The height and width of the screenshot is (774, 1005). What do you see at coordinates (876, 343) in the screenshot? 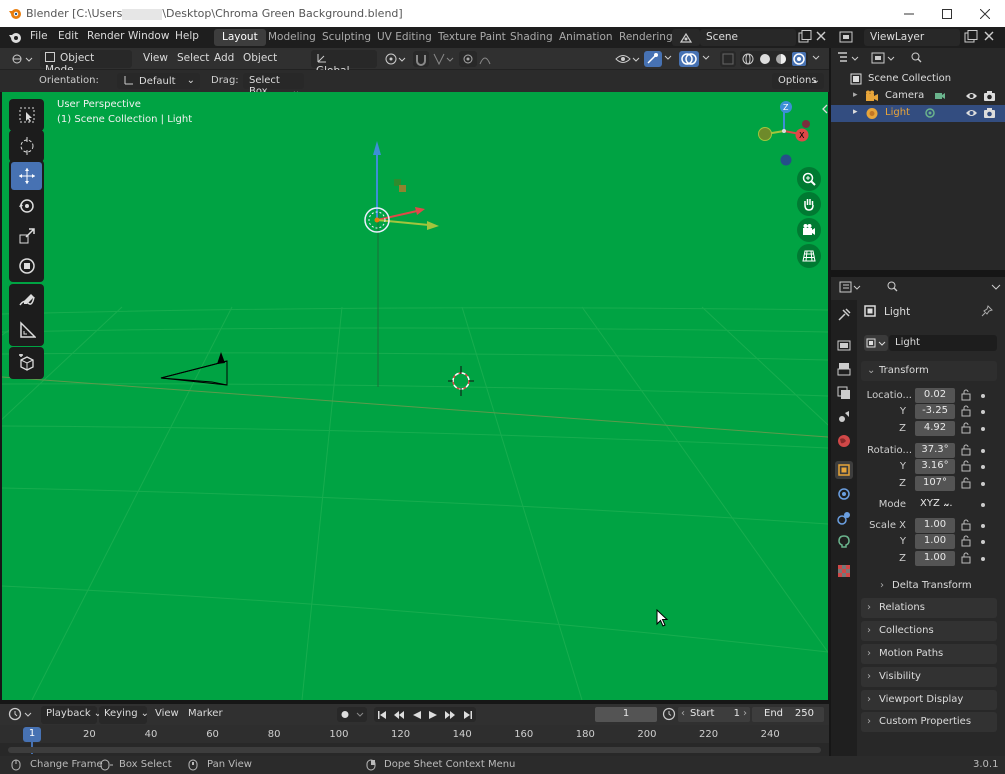
I see `object-browse-dropdown` at bounding box center [876, 343].